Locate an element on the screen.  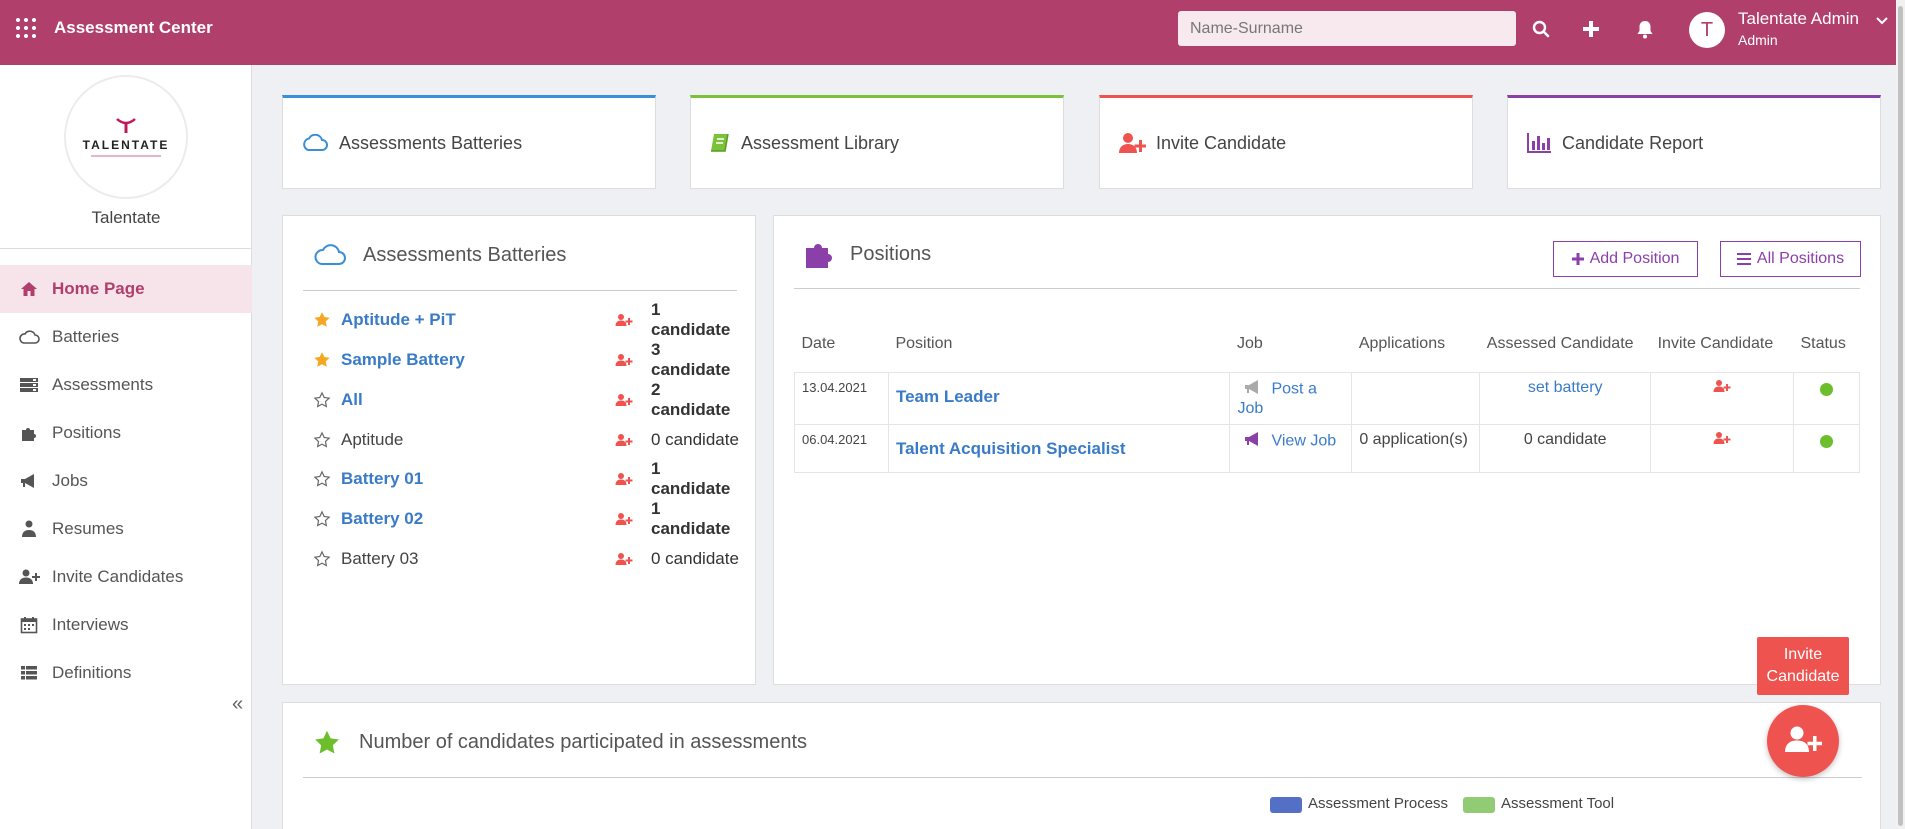
column-header: Date is located at coordinates (818, 343).